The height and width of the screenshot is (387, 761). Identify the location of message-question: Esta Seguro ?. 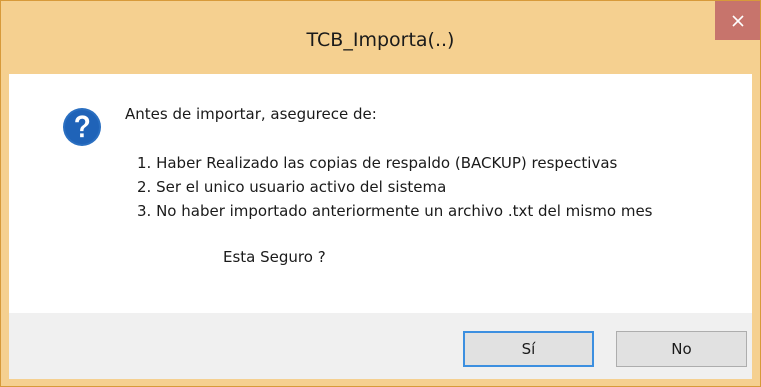
(274, 257).